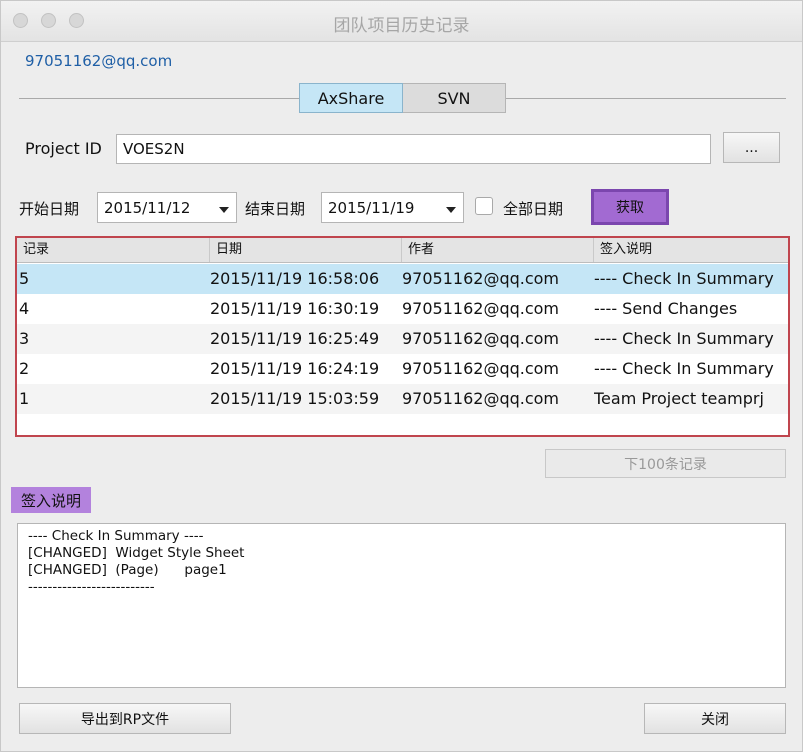 The image size is (803, 752). Describe the element at coordinates (99, 61) in the screenshot. I see `account-email: 97051162@qq.com` at that location.